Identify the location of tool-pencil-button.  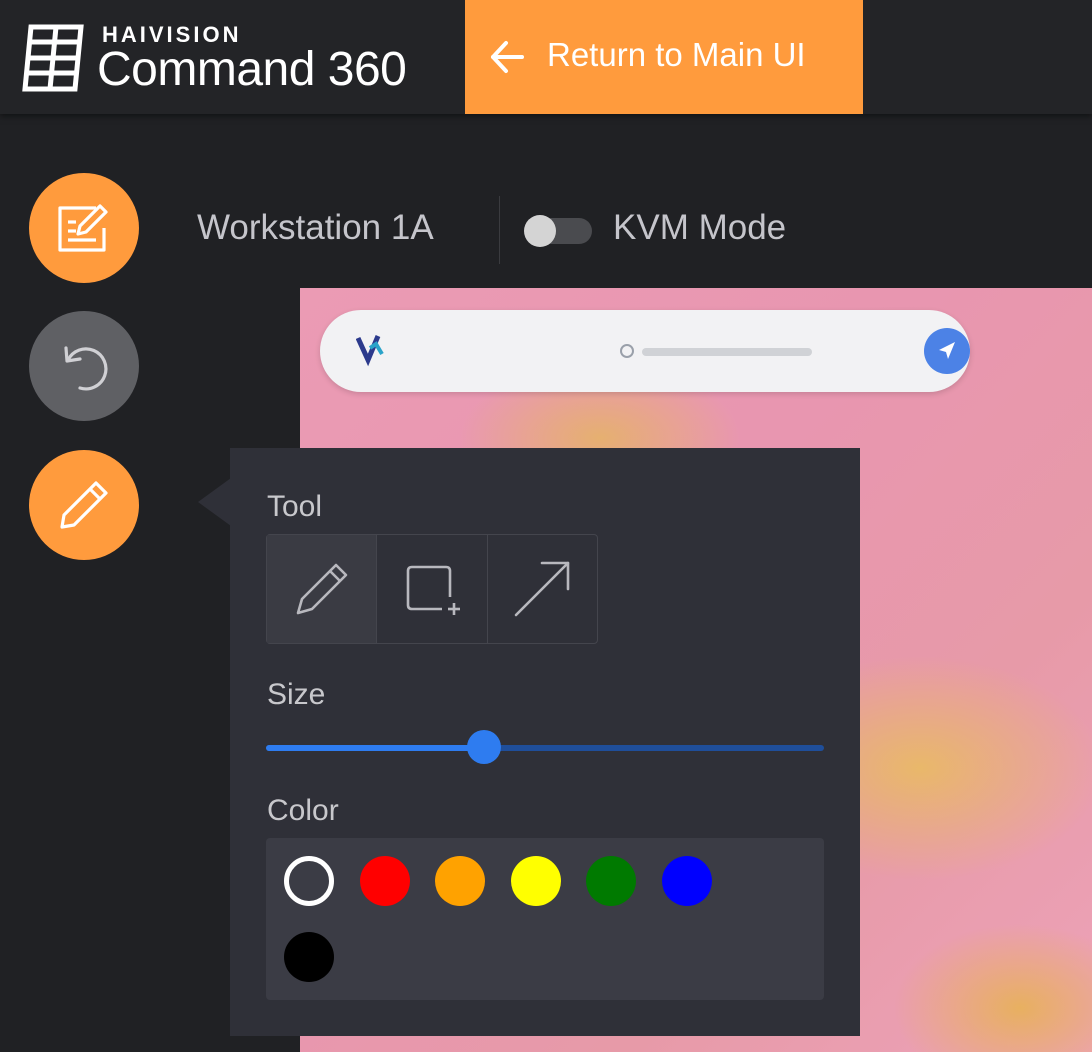
(322, 589).